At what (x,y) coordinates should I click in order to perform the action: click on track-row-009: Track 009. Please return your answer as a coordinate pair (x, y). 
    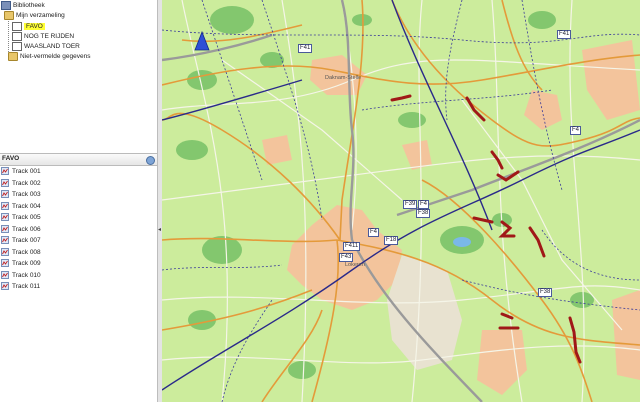
    Looking at the image, I should click on (78, 263).